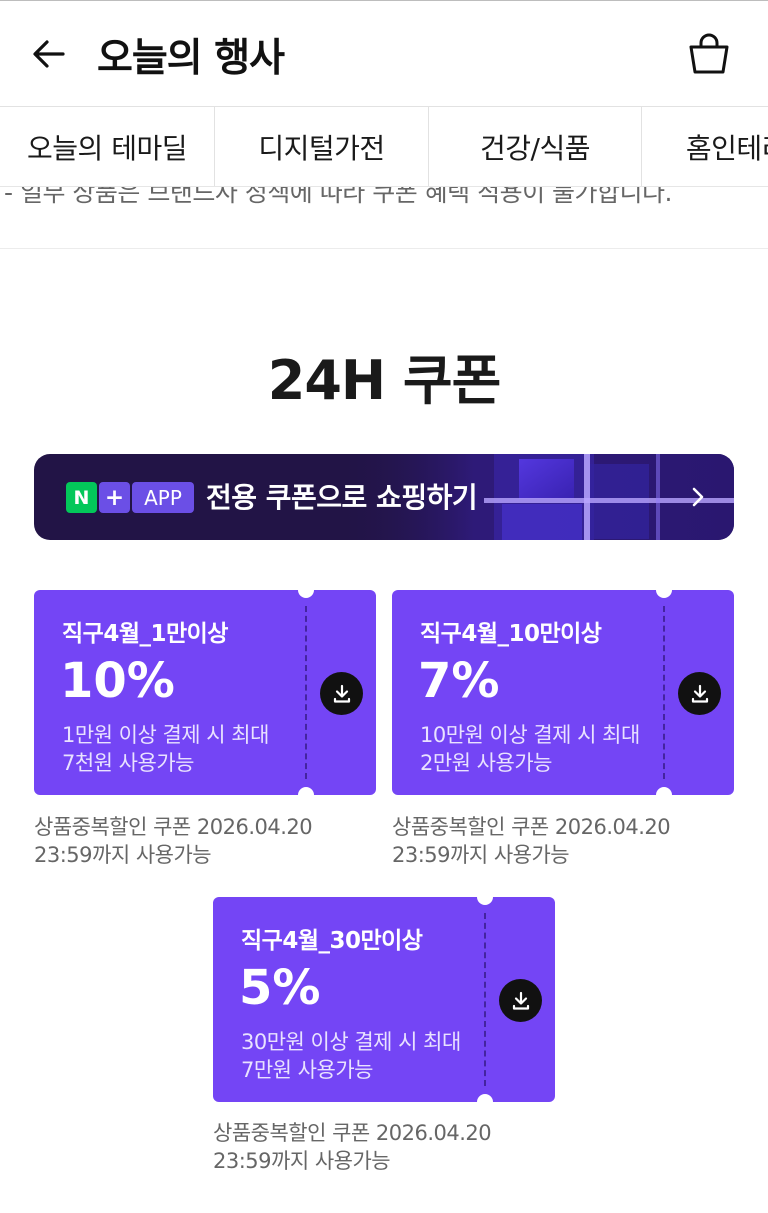 This screenshot has height=1213, width=768. What do you see at coordinates (351, 1056) in the screenshot?
I see `coupon-description: 30만원 이상 결제 시 최대 7만원 사용가능` at bounding box center [351, 1056].